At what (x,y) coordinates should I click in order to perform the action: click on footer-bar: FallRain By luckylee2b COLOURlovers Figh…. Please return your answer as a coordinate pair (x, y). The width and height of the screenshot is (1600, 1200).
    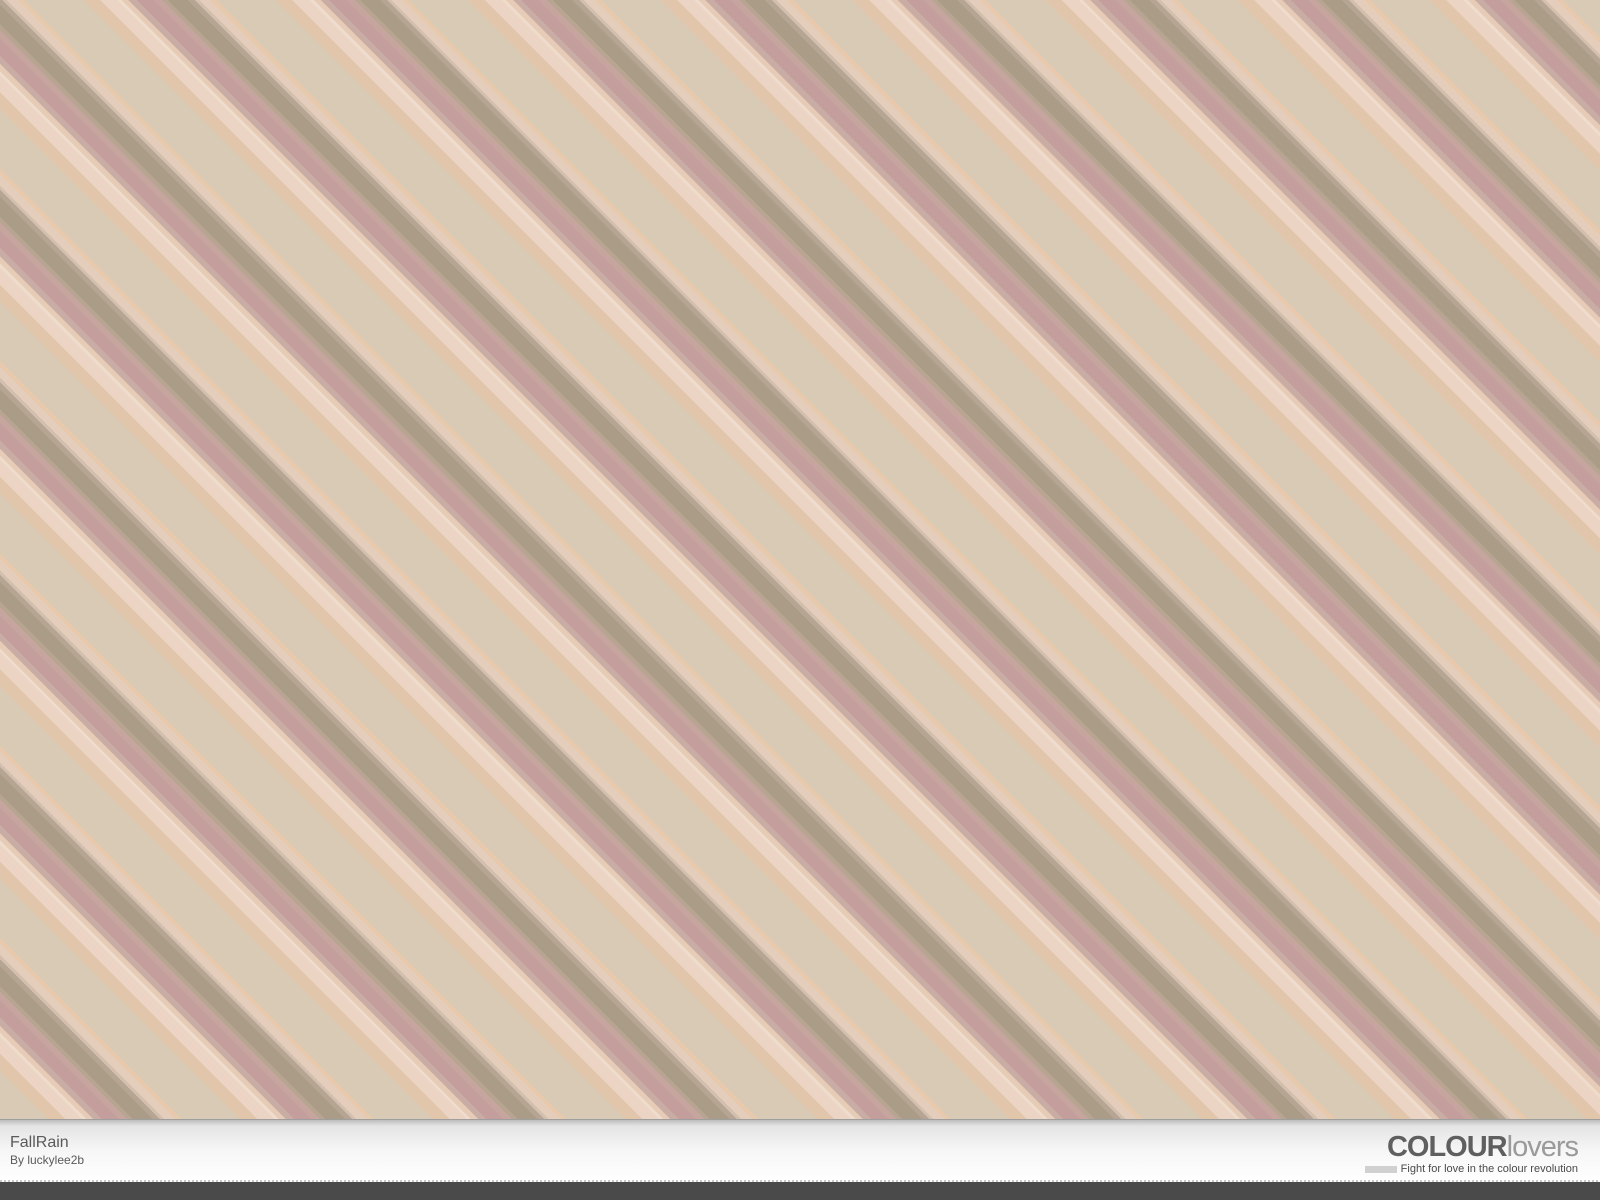
    Looking at the image, I should click on (800, 1150).